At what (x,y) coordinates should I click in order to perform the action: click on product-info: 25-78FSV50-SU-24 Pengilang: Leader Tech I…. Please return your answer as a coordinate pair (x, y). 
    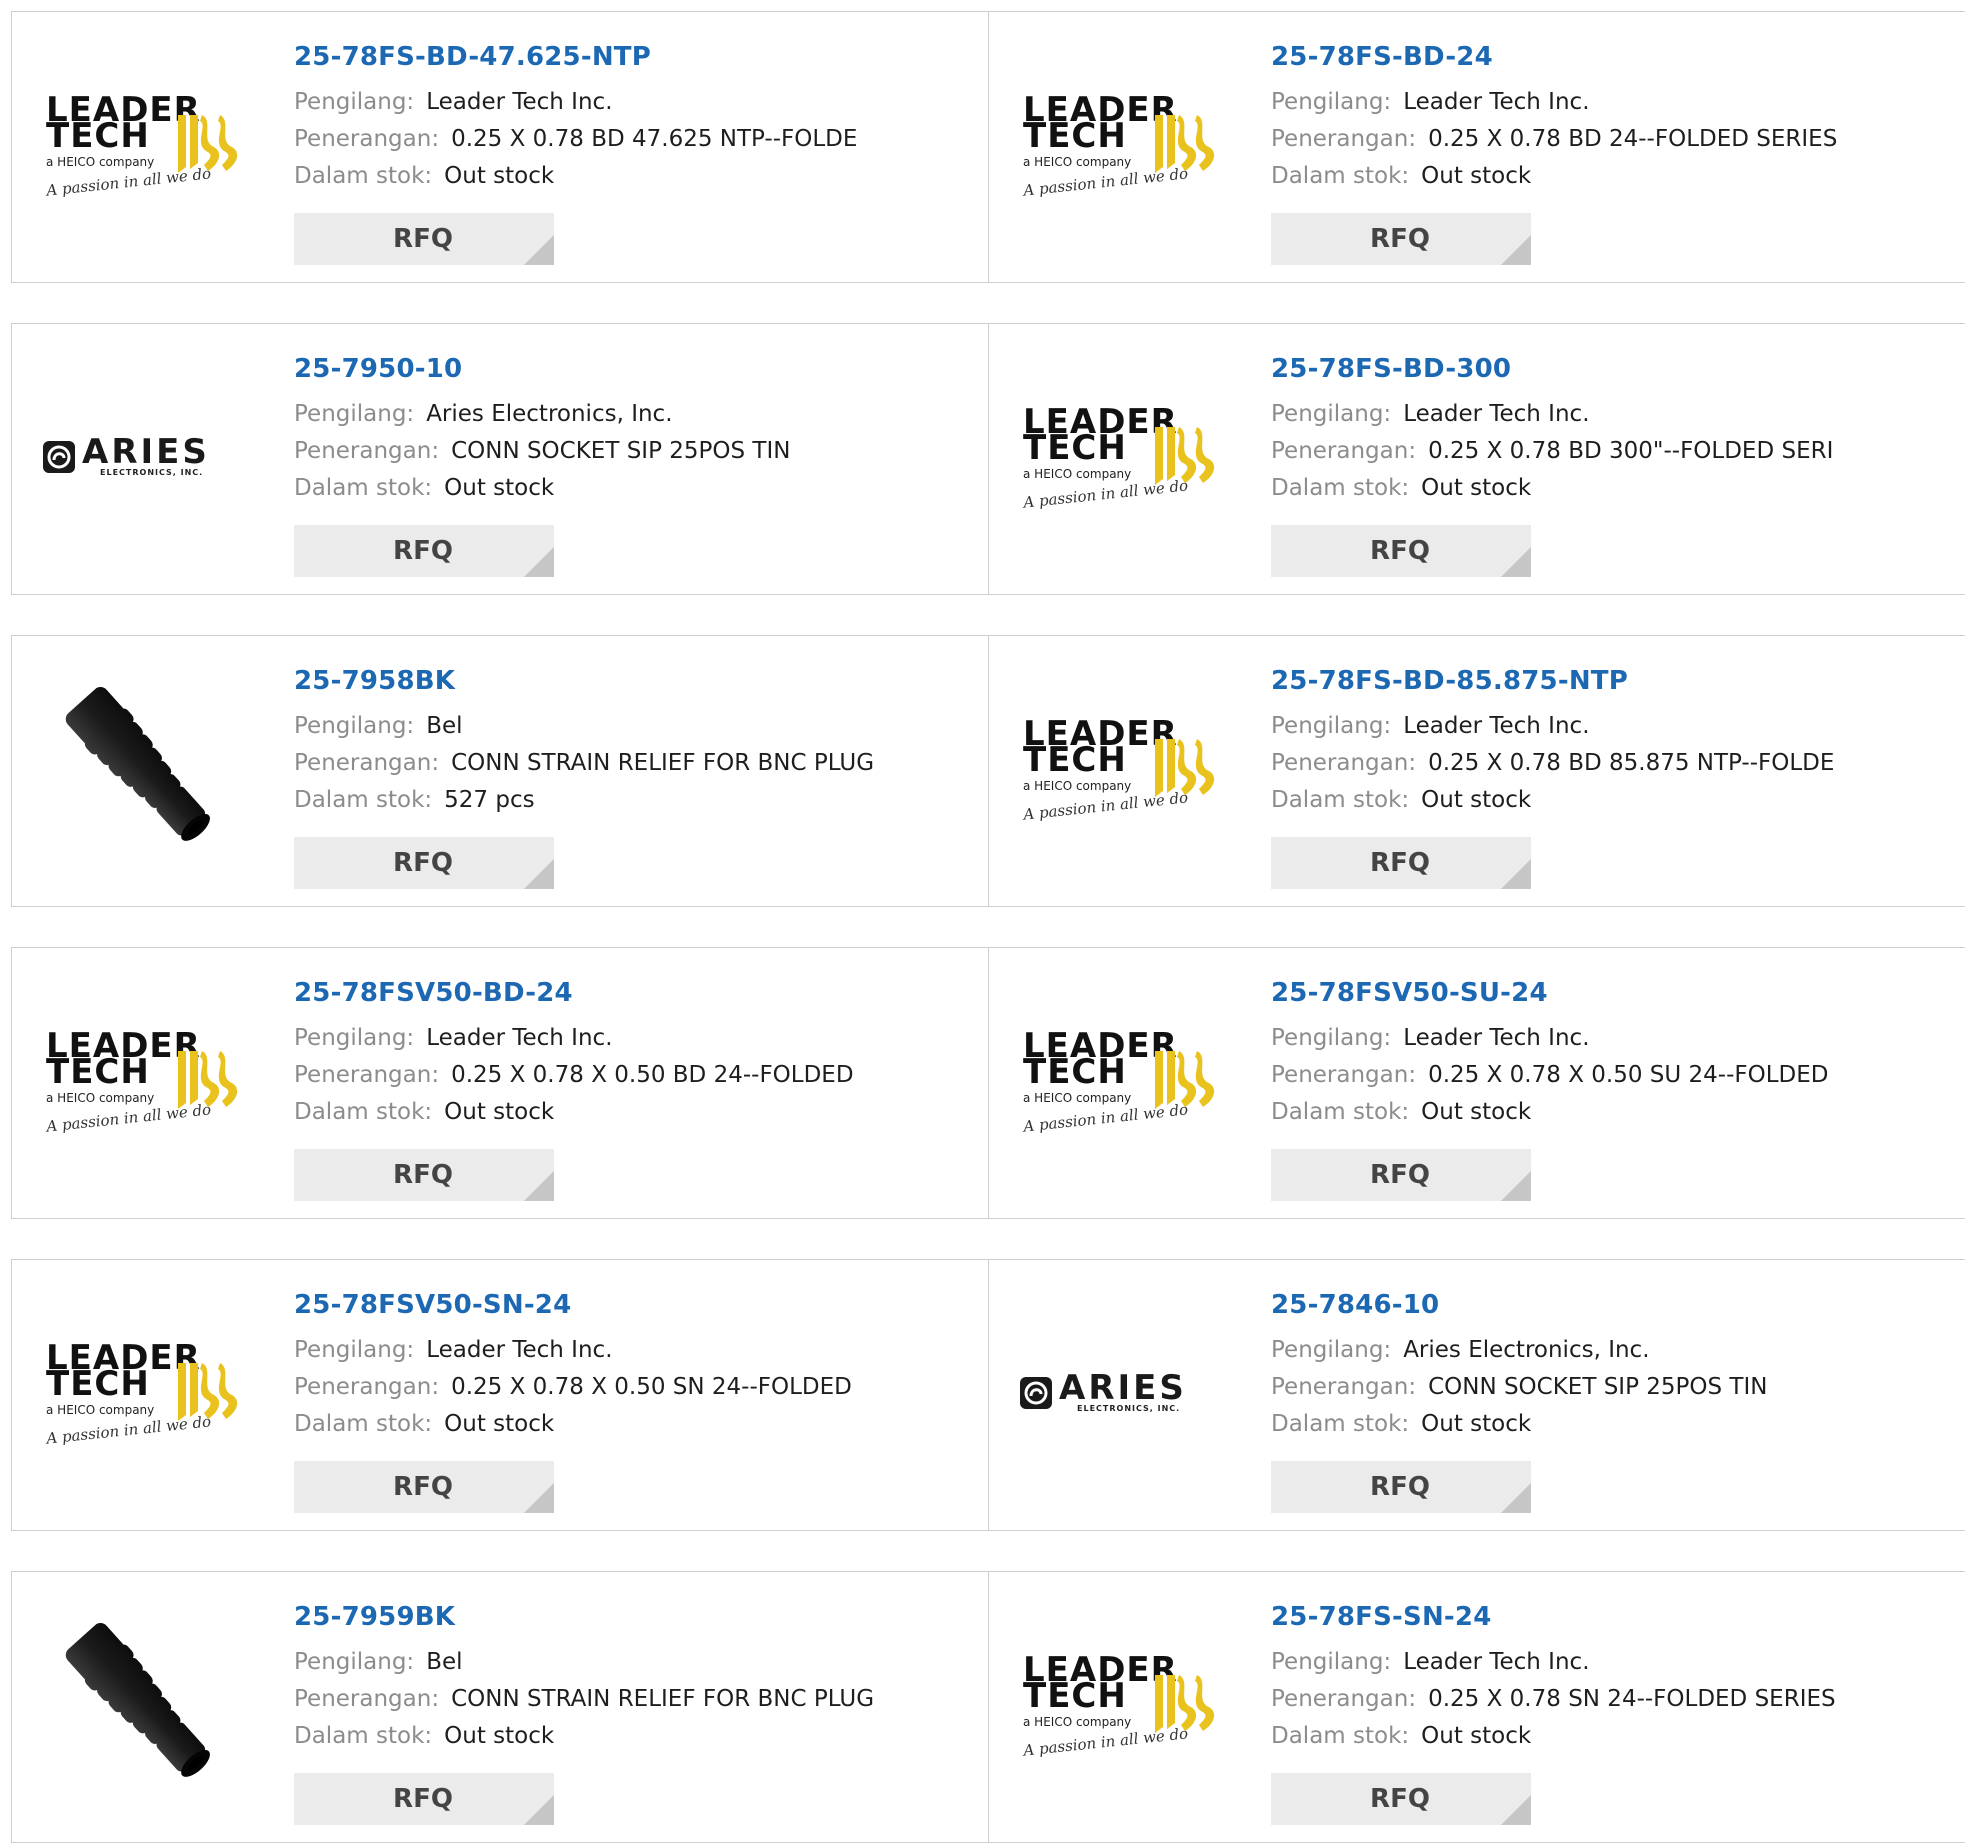
    Looking at the image, I should click on (1613, 1054).